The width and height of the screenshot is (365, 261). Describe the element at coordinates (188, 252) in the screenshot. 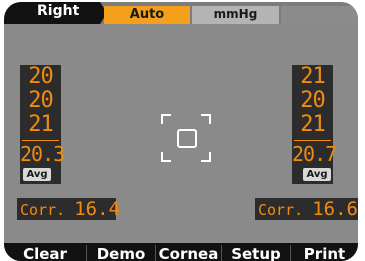

I see `cornea-button: Cornea` at that location.